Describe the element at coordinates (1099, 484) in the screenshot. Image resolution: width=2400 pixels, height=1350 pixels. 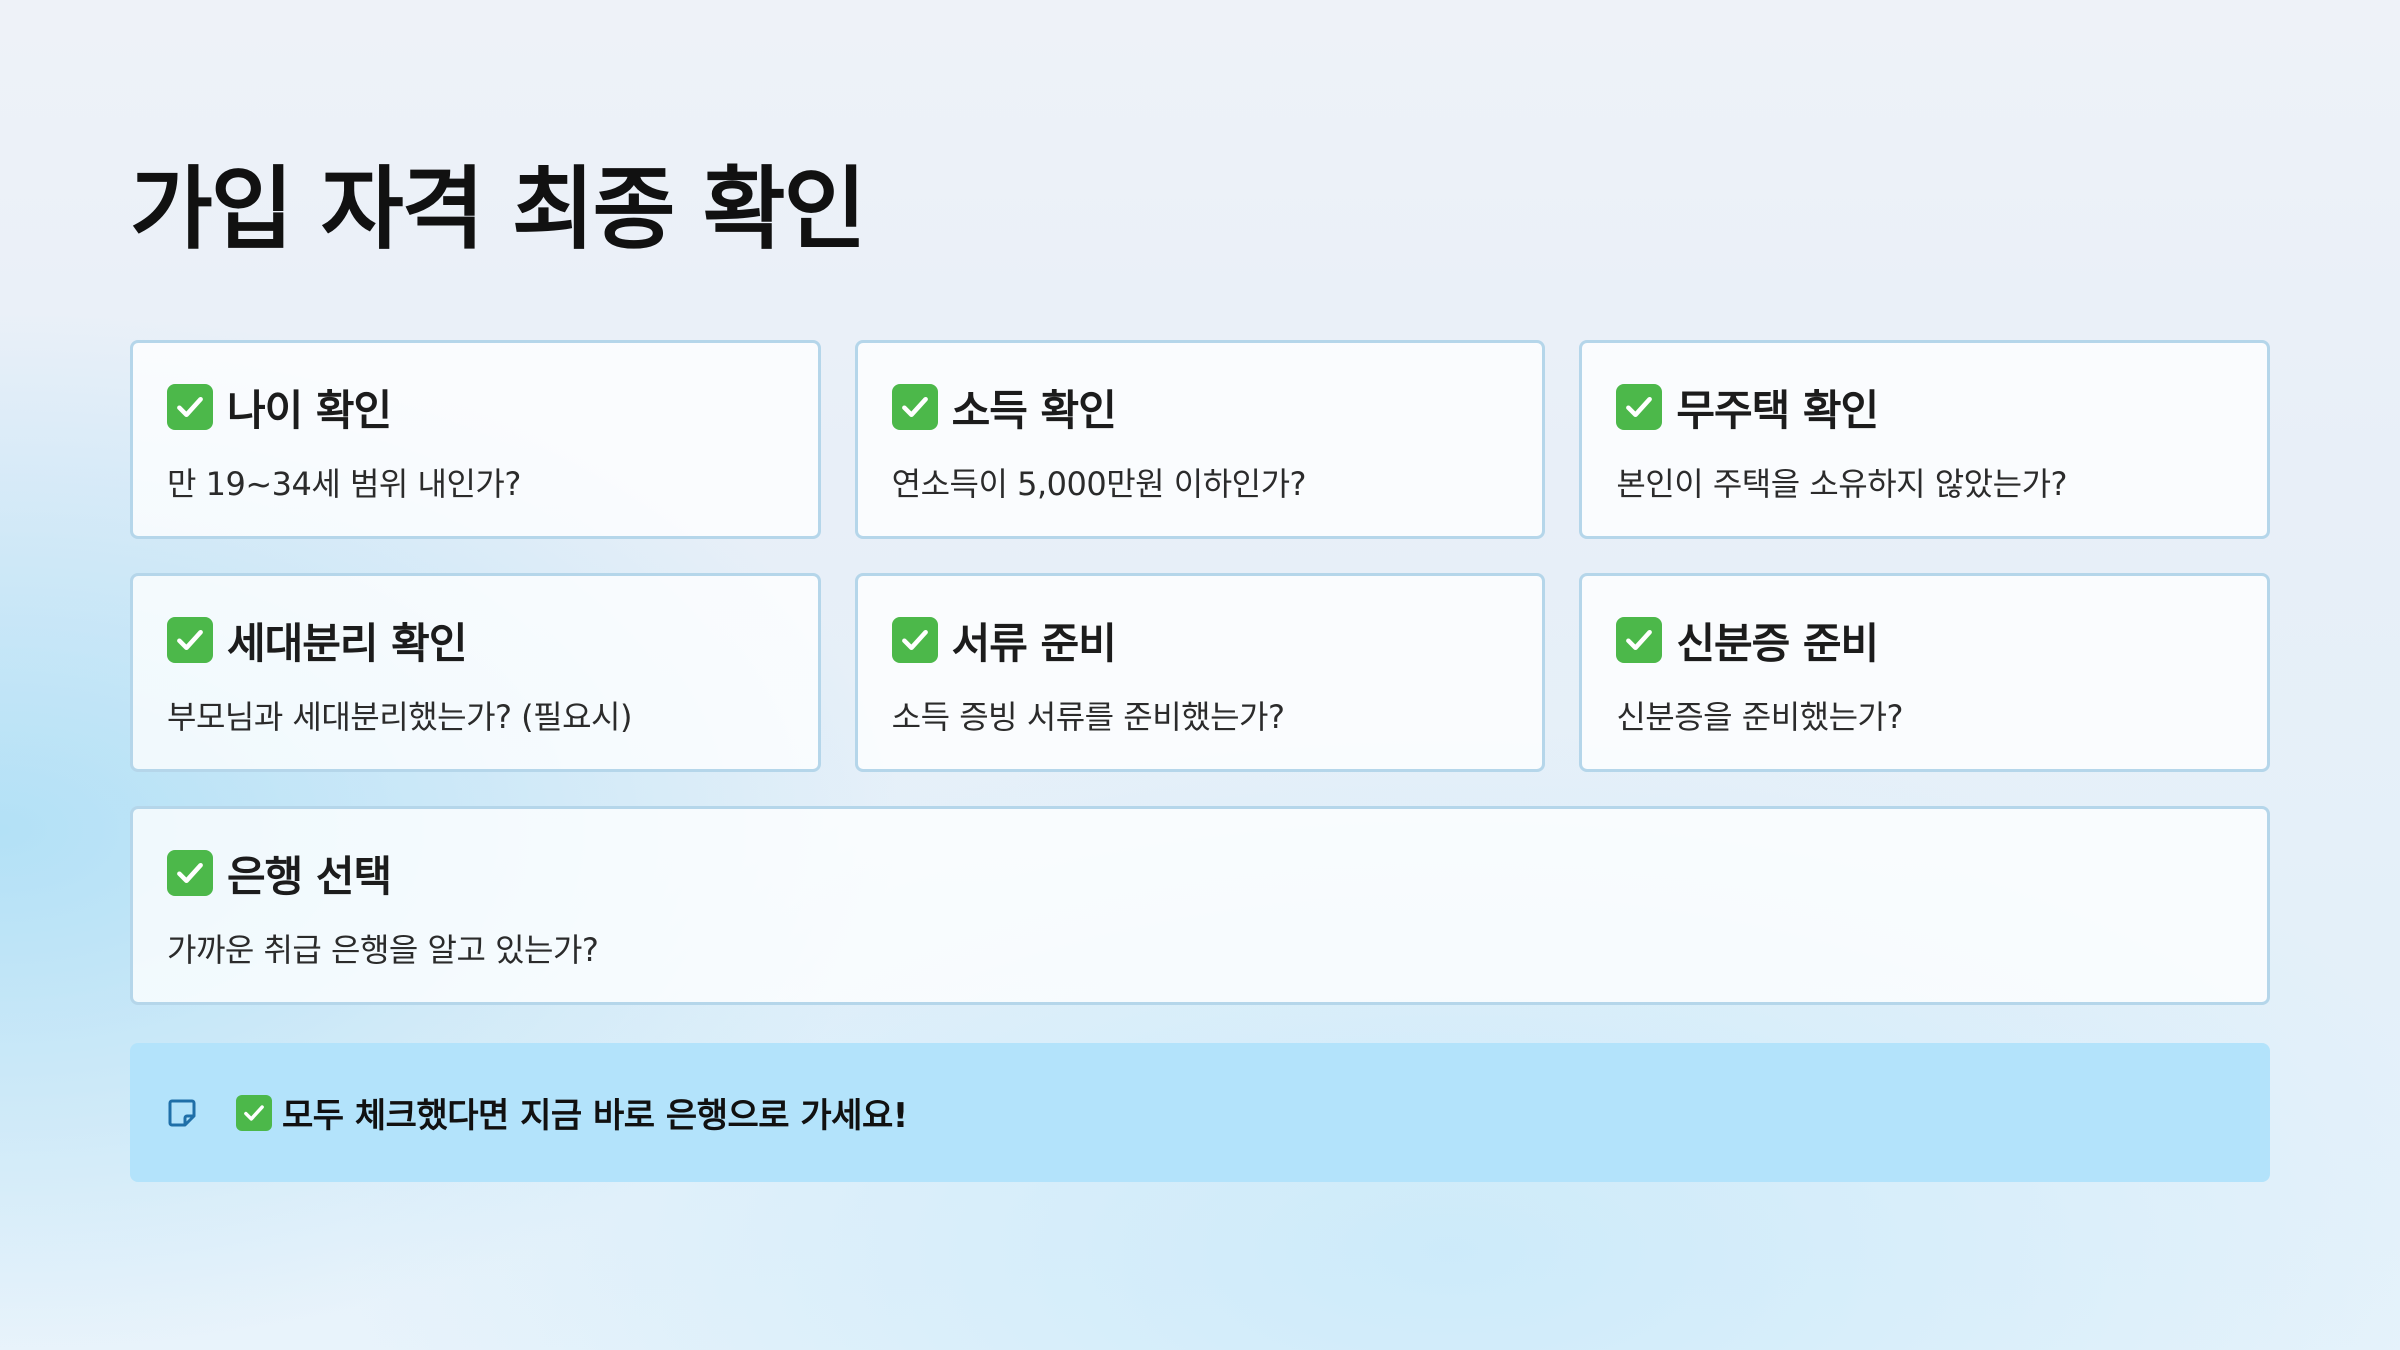
I see `card-description: 연소득이 5,000만원 이하인가?` at that location.